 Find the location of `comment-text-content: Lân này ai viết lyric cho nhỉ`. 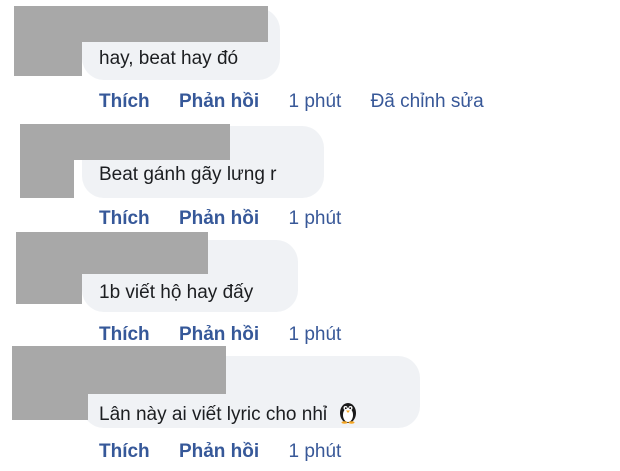

comment-text-content: Lân này ai viết lyric cho nhỉ is located at coordinates (213, 414).